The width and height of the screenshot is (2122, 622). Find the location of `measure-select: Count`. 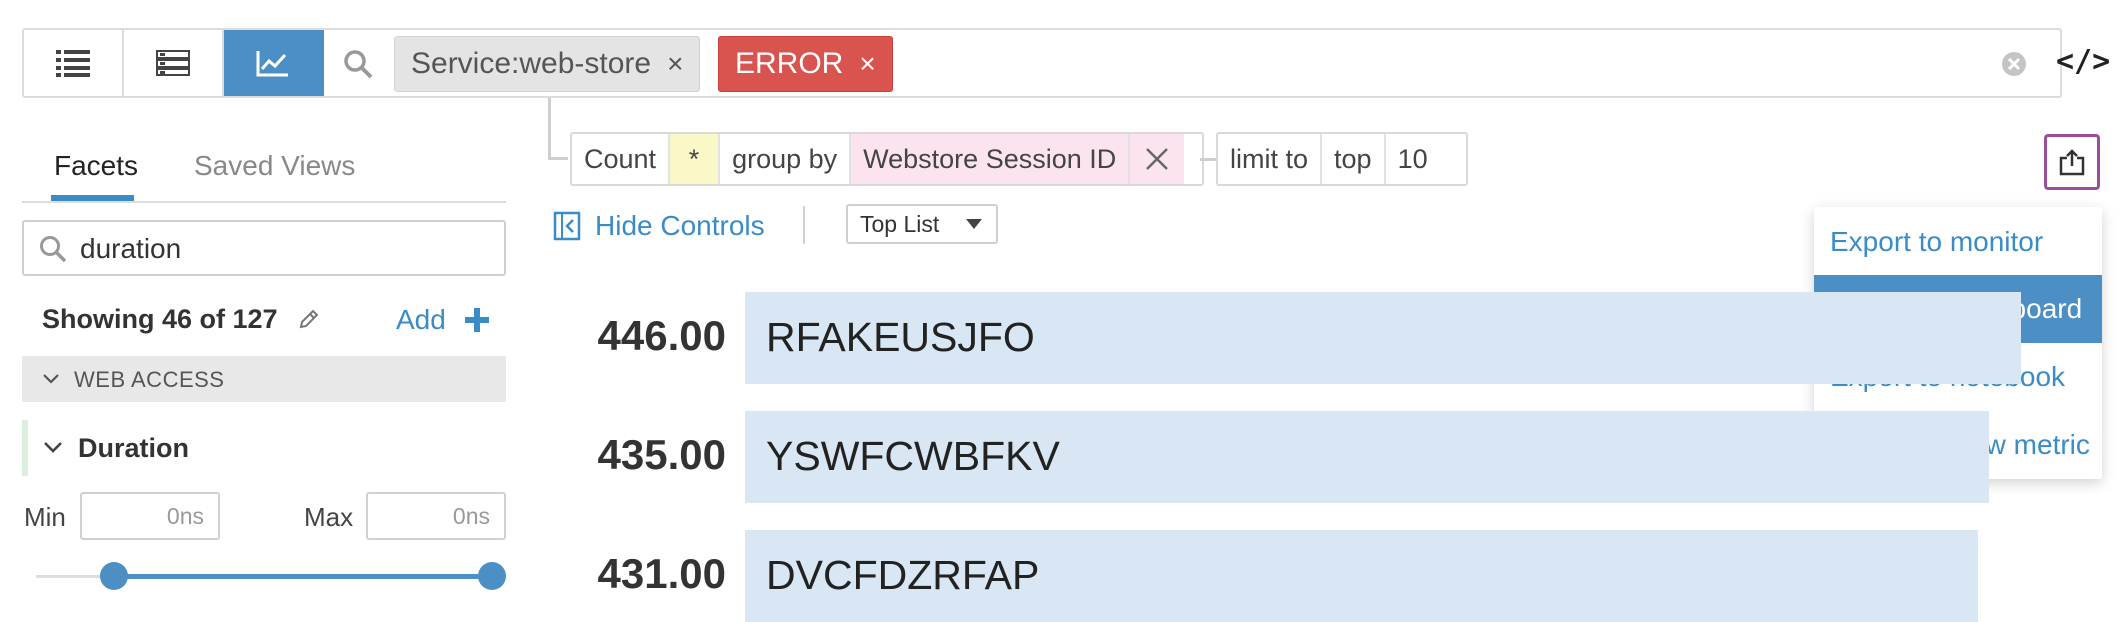

measure-select: Count is located at coordinates (621, 159).